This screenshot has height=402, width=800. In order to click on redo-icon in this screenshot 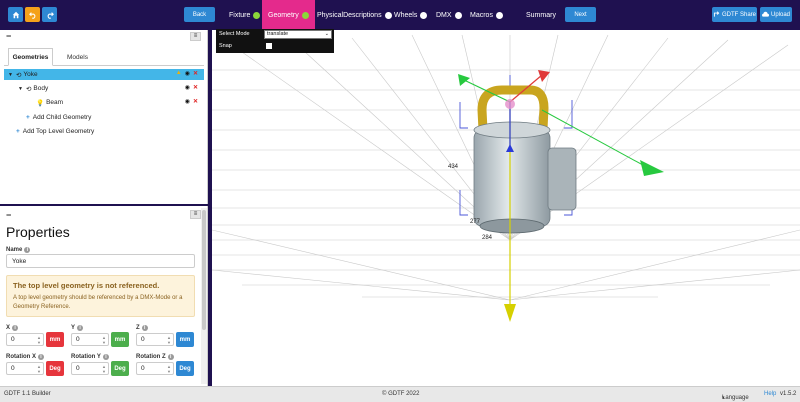, I will do `click(50, 15)`.